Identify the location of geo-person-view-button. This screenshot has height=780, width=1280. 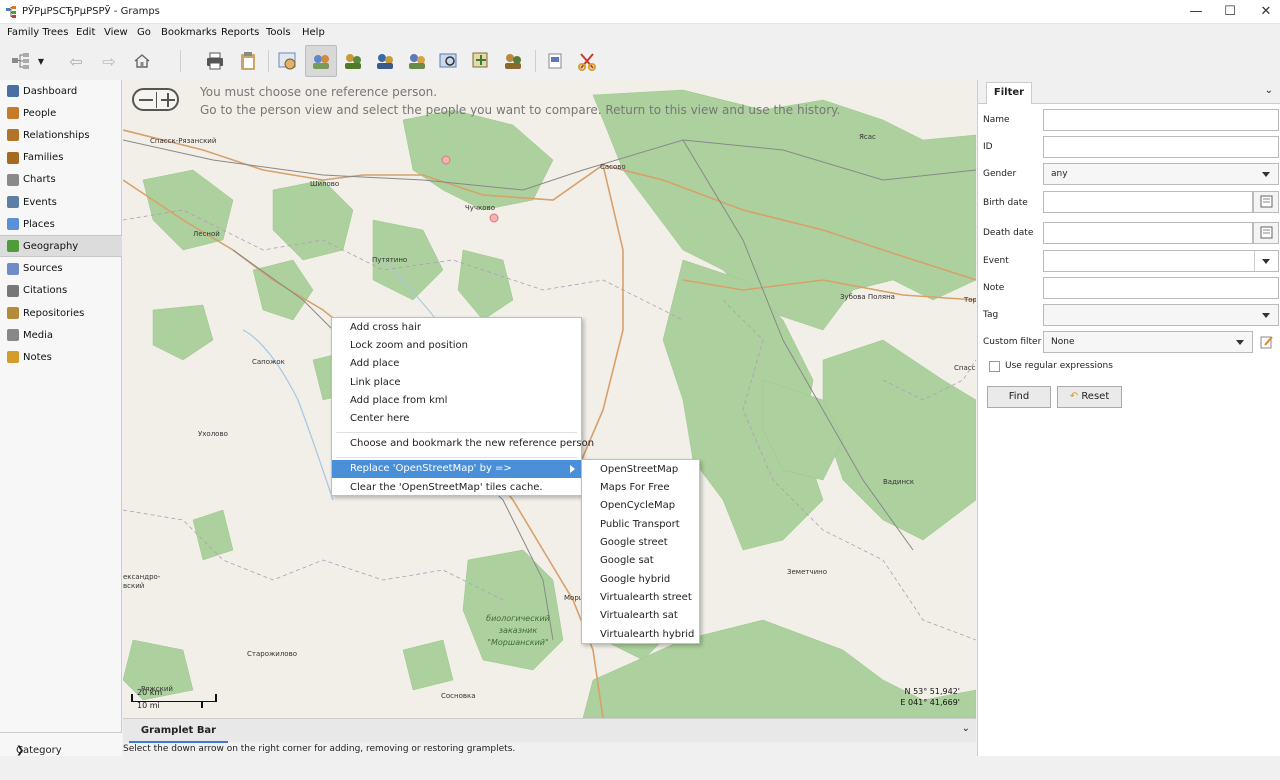
(288, 61).